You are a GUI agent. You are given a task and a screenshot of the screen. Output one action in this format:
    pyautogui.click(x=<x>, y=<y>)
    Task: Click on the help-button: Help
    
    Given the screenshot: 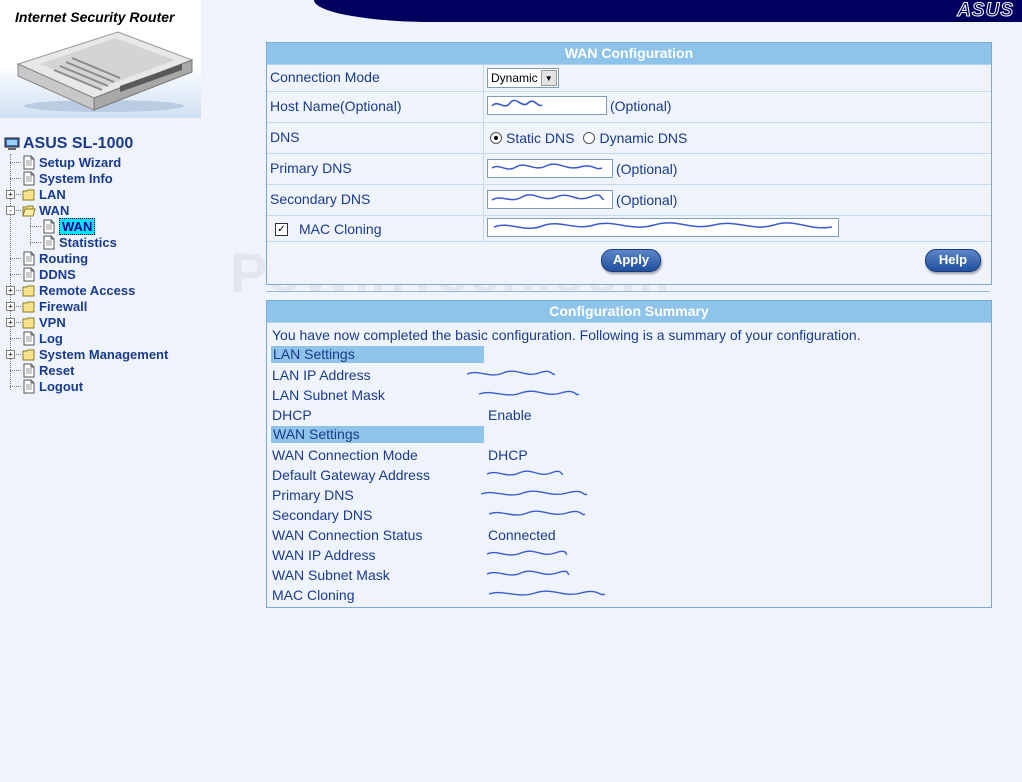 What is the action you would take?
    pyautogui.click(x=953, y=260)
    